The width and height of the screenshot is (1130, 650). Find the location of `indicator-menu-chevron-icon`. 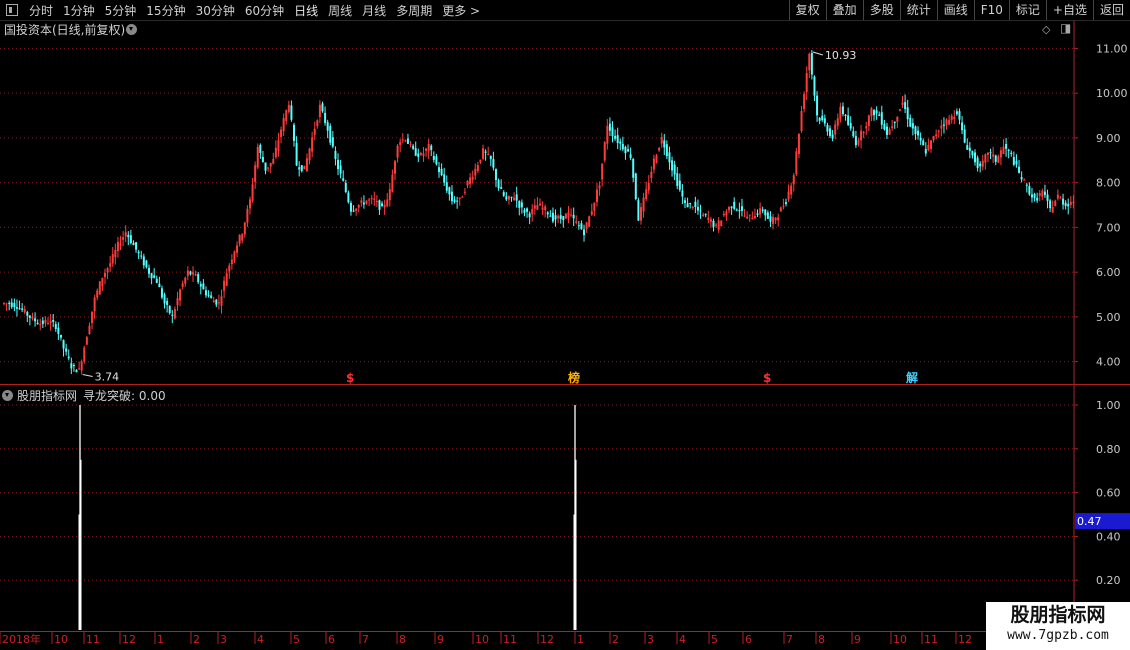

indicator-menu-chevron-icon is located at coordinates (7, 395).